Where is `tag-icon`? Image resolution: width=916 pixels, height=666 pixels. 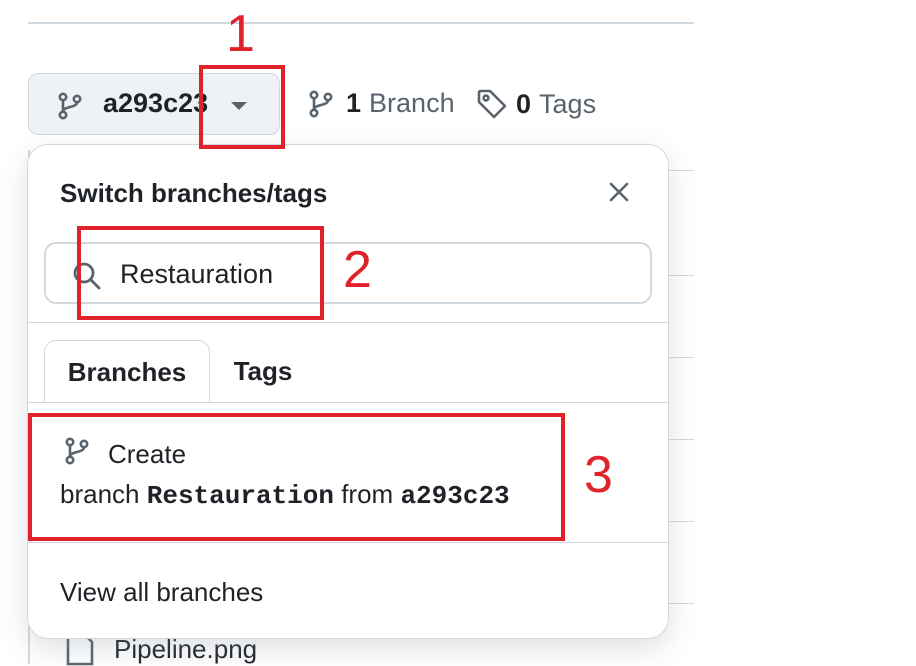 tag-icon is located at coordinates (492, 104).